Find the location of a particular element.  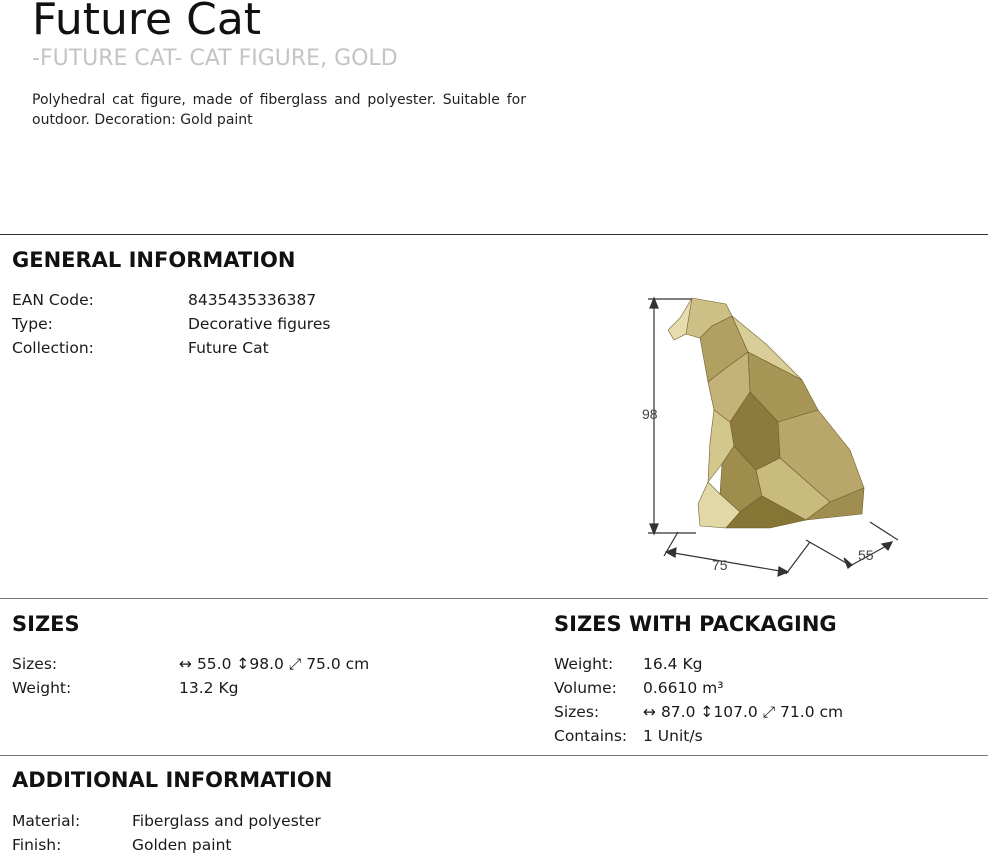

general-information-heading: GENERAL INFORMATION is located at coordinates (154, 260).